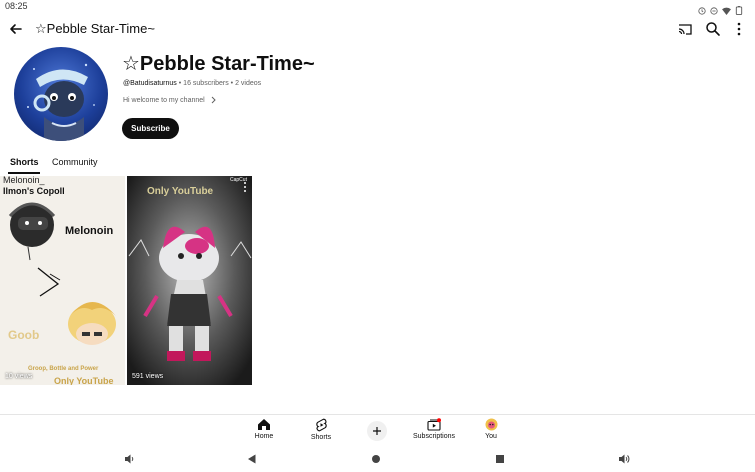  Describe the element at coordinates (213, 100) in the screenshot. I see `chevron-right-icon` at that location.